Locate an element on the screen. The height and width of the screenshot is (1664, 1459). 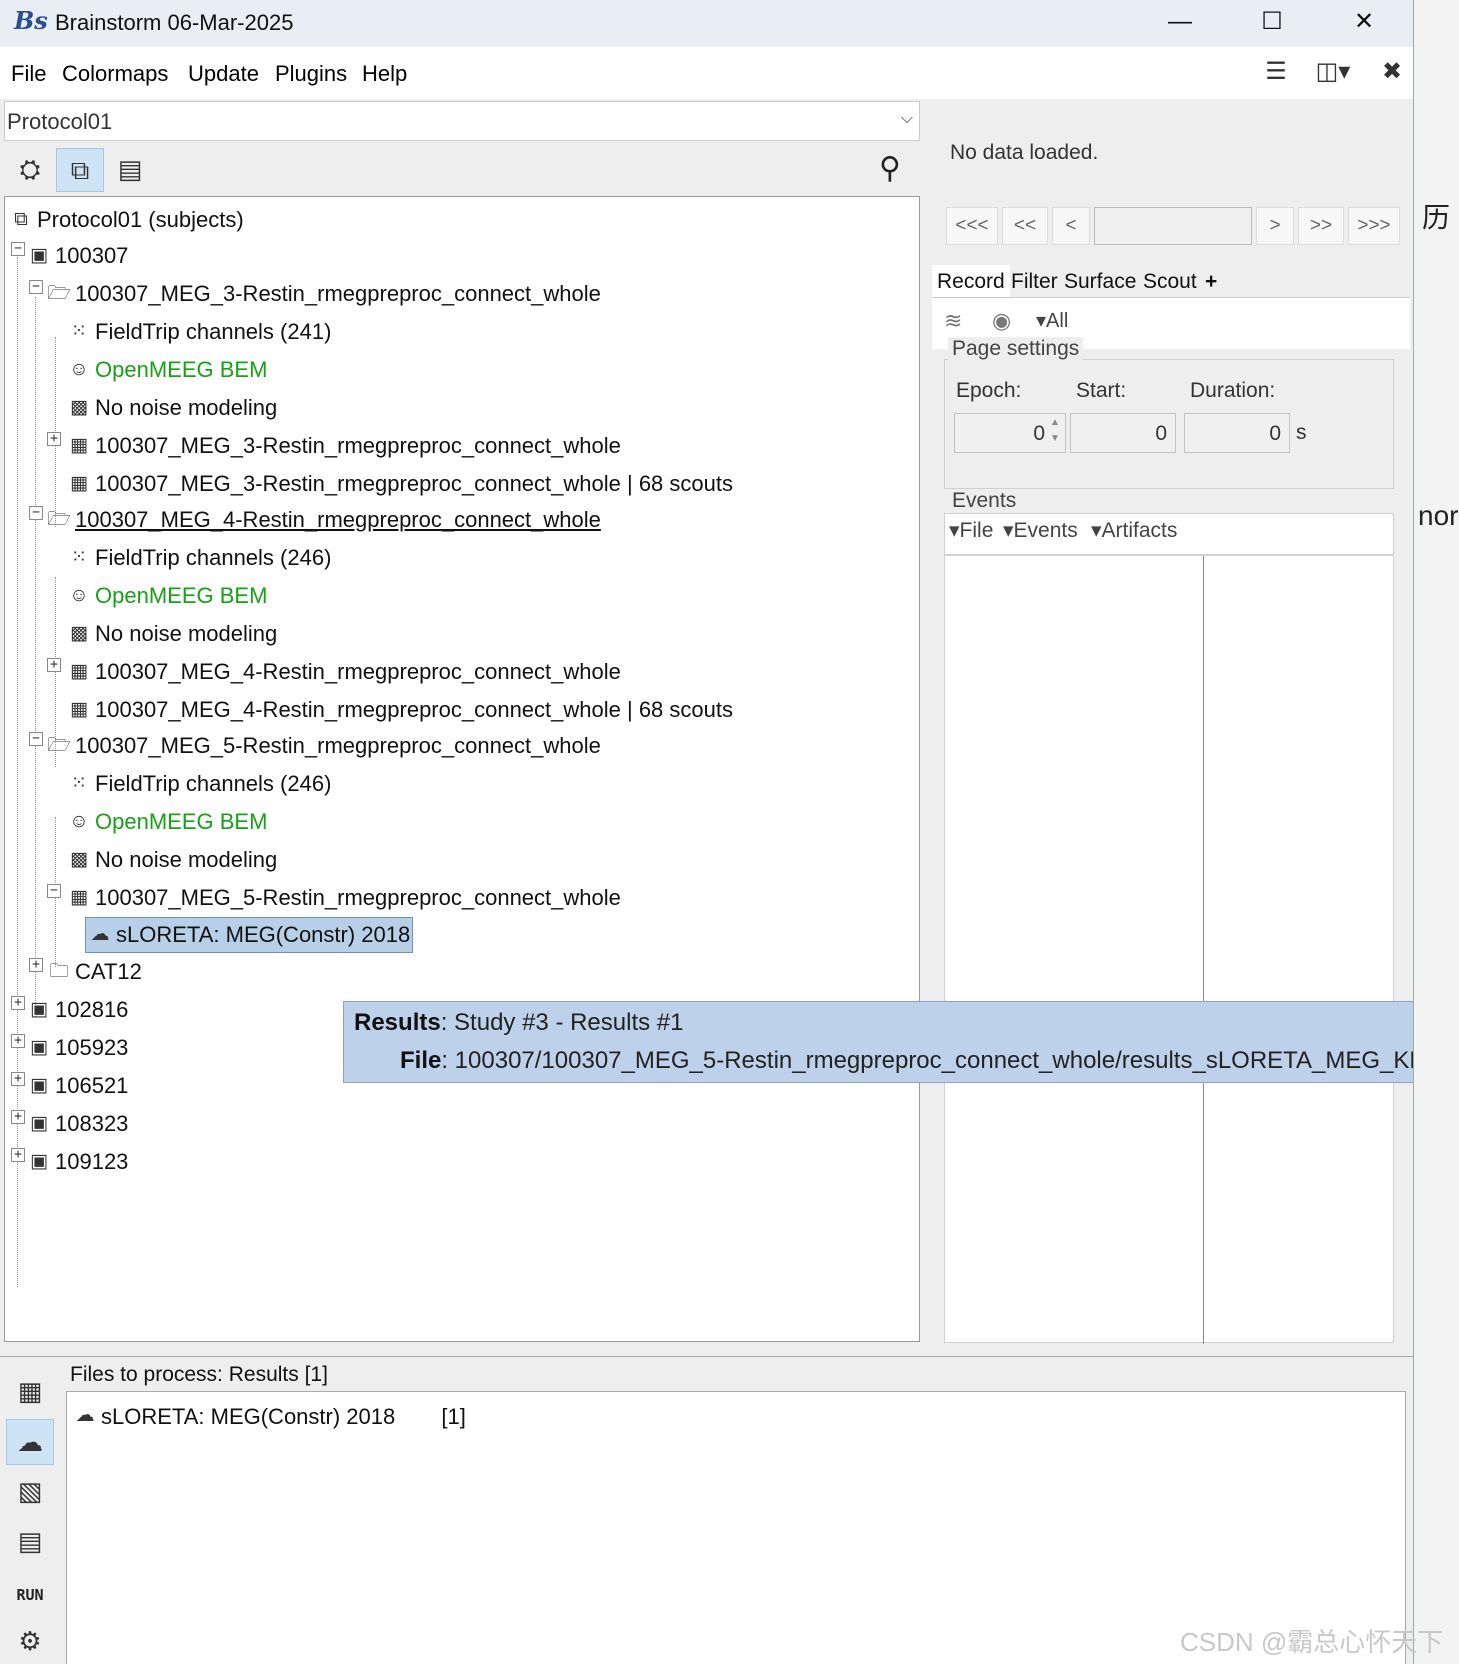
search-icon: ⚲ is located at coordinates (890, 170).